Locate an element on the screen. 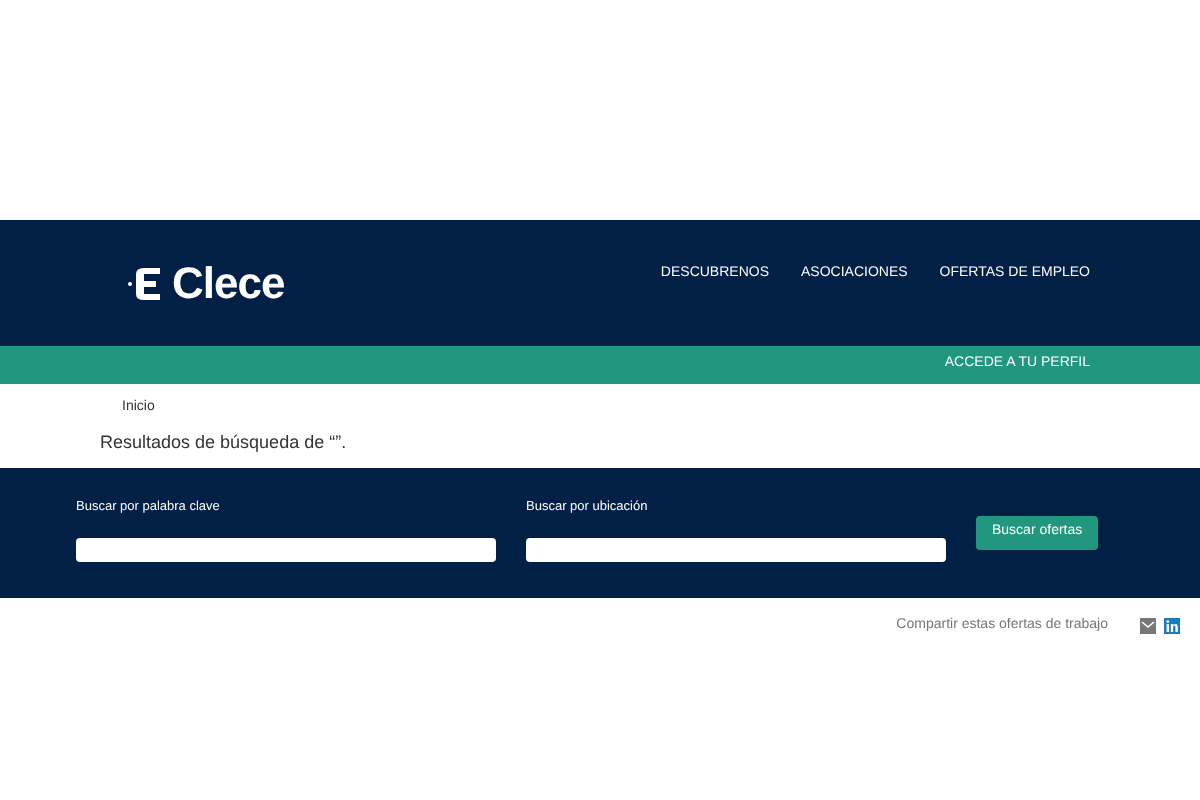 This screenshot has height=800, width=1200. results-title: Resultados de búsqueda de “”. is located at coordinates (223, 443).